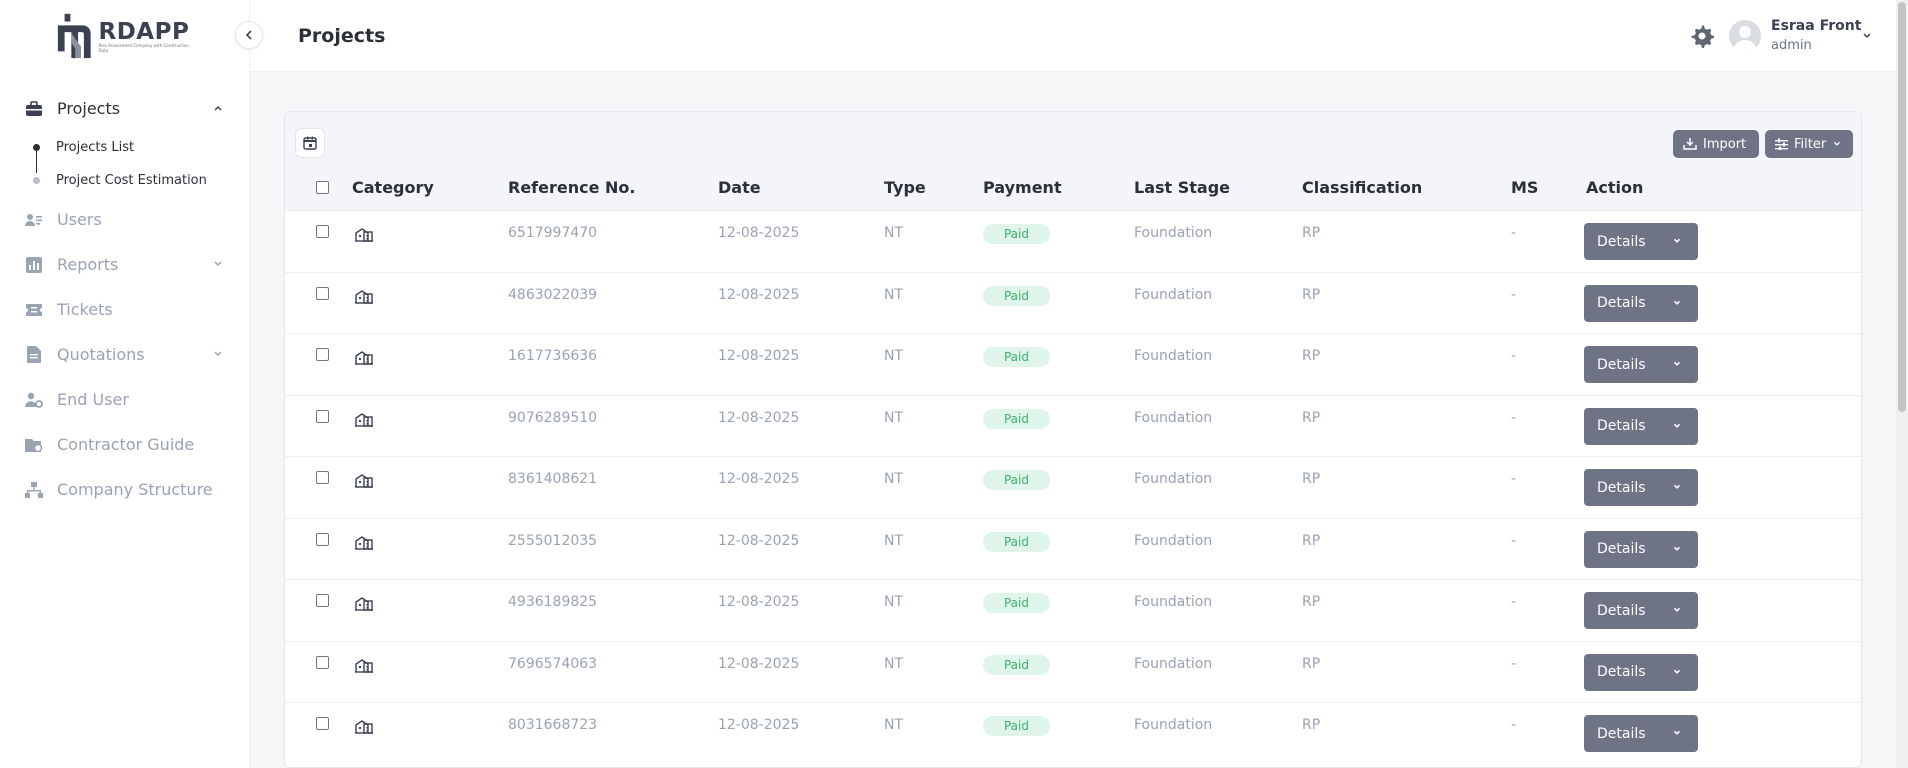 Image resolution: width=1908 pixels, height=768 pixels. I want to click on column-header-action: Action, so click(1615, 187).